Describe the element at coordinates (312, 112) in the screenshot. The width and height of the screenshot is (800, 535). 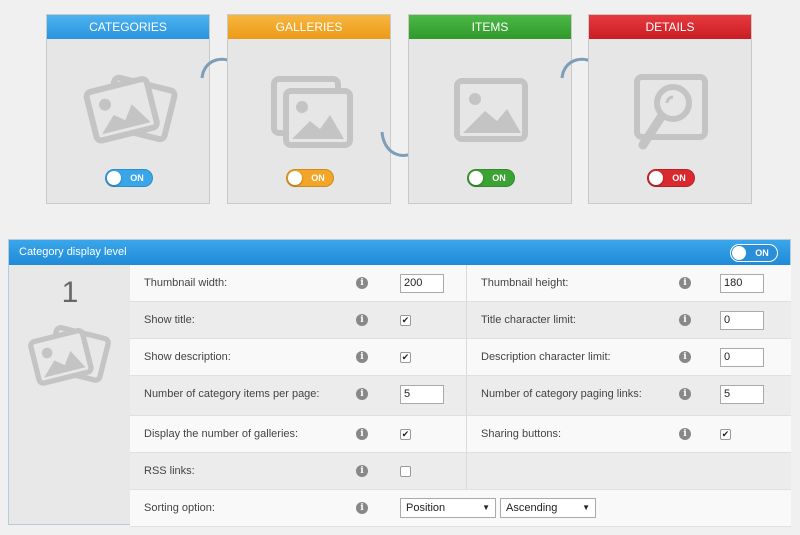
I see `gallery-icon` at that location.